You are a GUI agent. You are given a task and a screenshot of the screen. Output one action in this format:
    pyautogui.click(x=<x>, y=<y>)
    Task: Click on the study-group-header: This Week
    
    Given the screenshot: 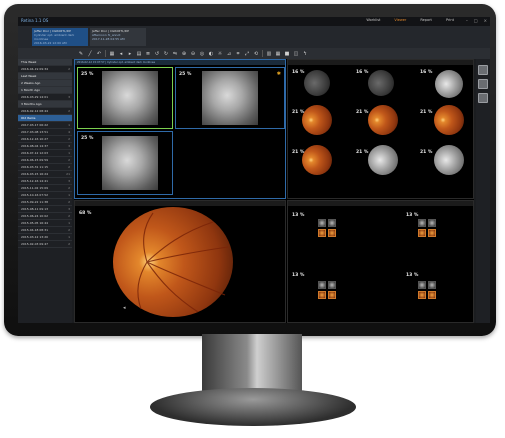 What is the action you would take?
    pyautogui.click(x=45, y=62)
    